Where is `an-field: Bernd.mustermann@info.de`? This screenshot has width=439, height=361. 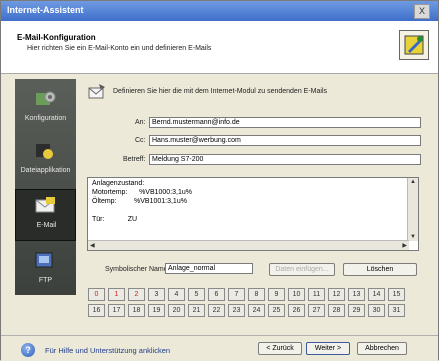
an-field: Bernd.mustermann@info.de is located at coordinates (285, 122).